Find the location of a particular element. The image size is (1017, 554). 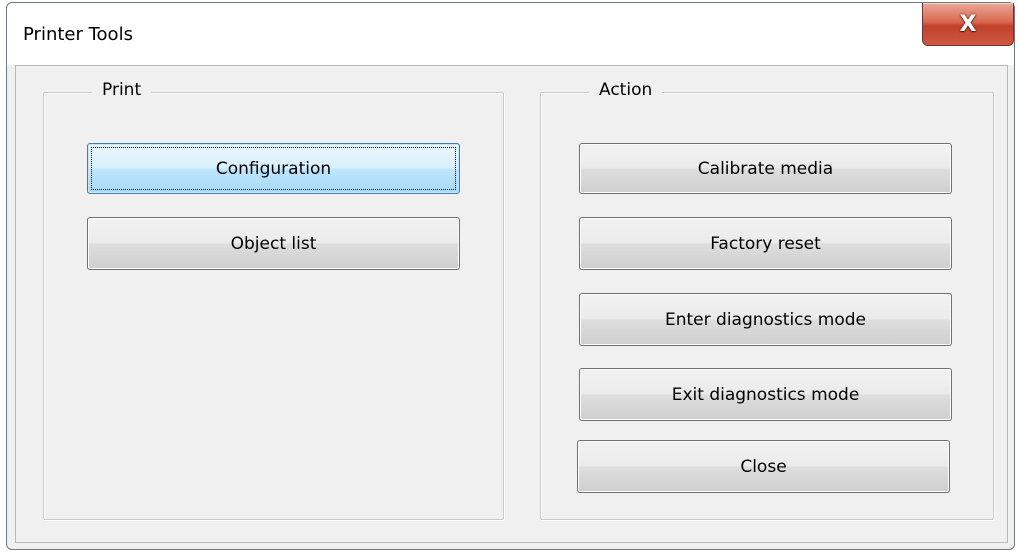

window-close-button: X is located at coordinates (968, 24).